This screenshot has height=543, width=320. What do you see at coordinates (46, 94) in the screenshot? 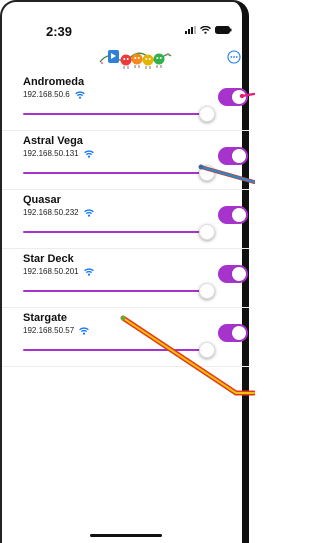
I see `device-ip-address: 192.168.50.6` at bounding box center [46, 94].